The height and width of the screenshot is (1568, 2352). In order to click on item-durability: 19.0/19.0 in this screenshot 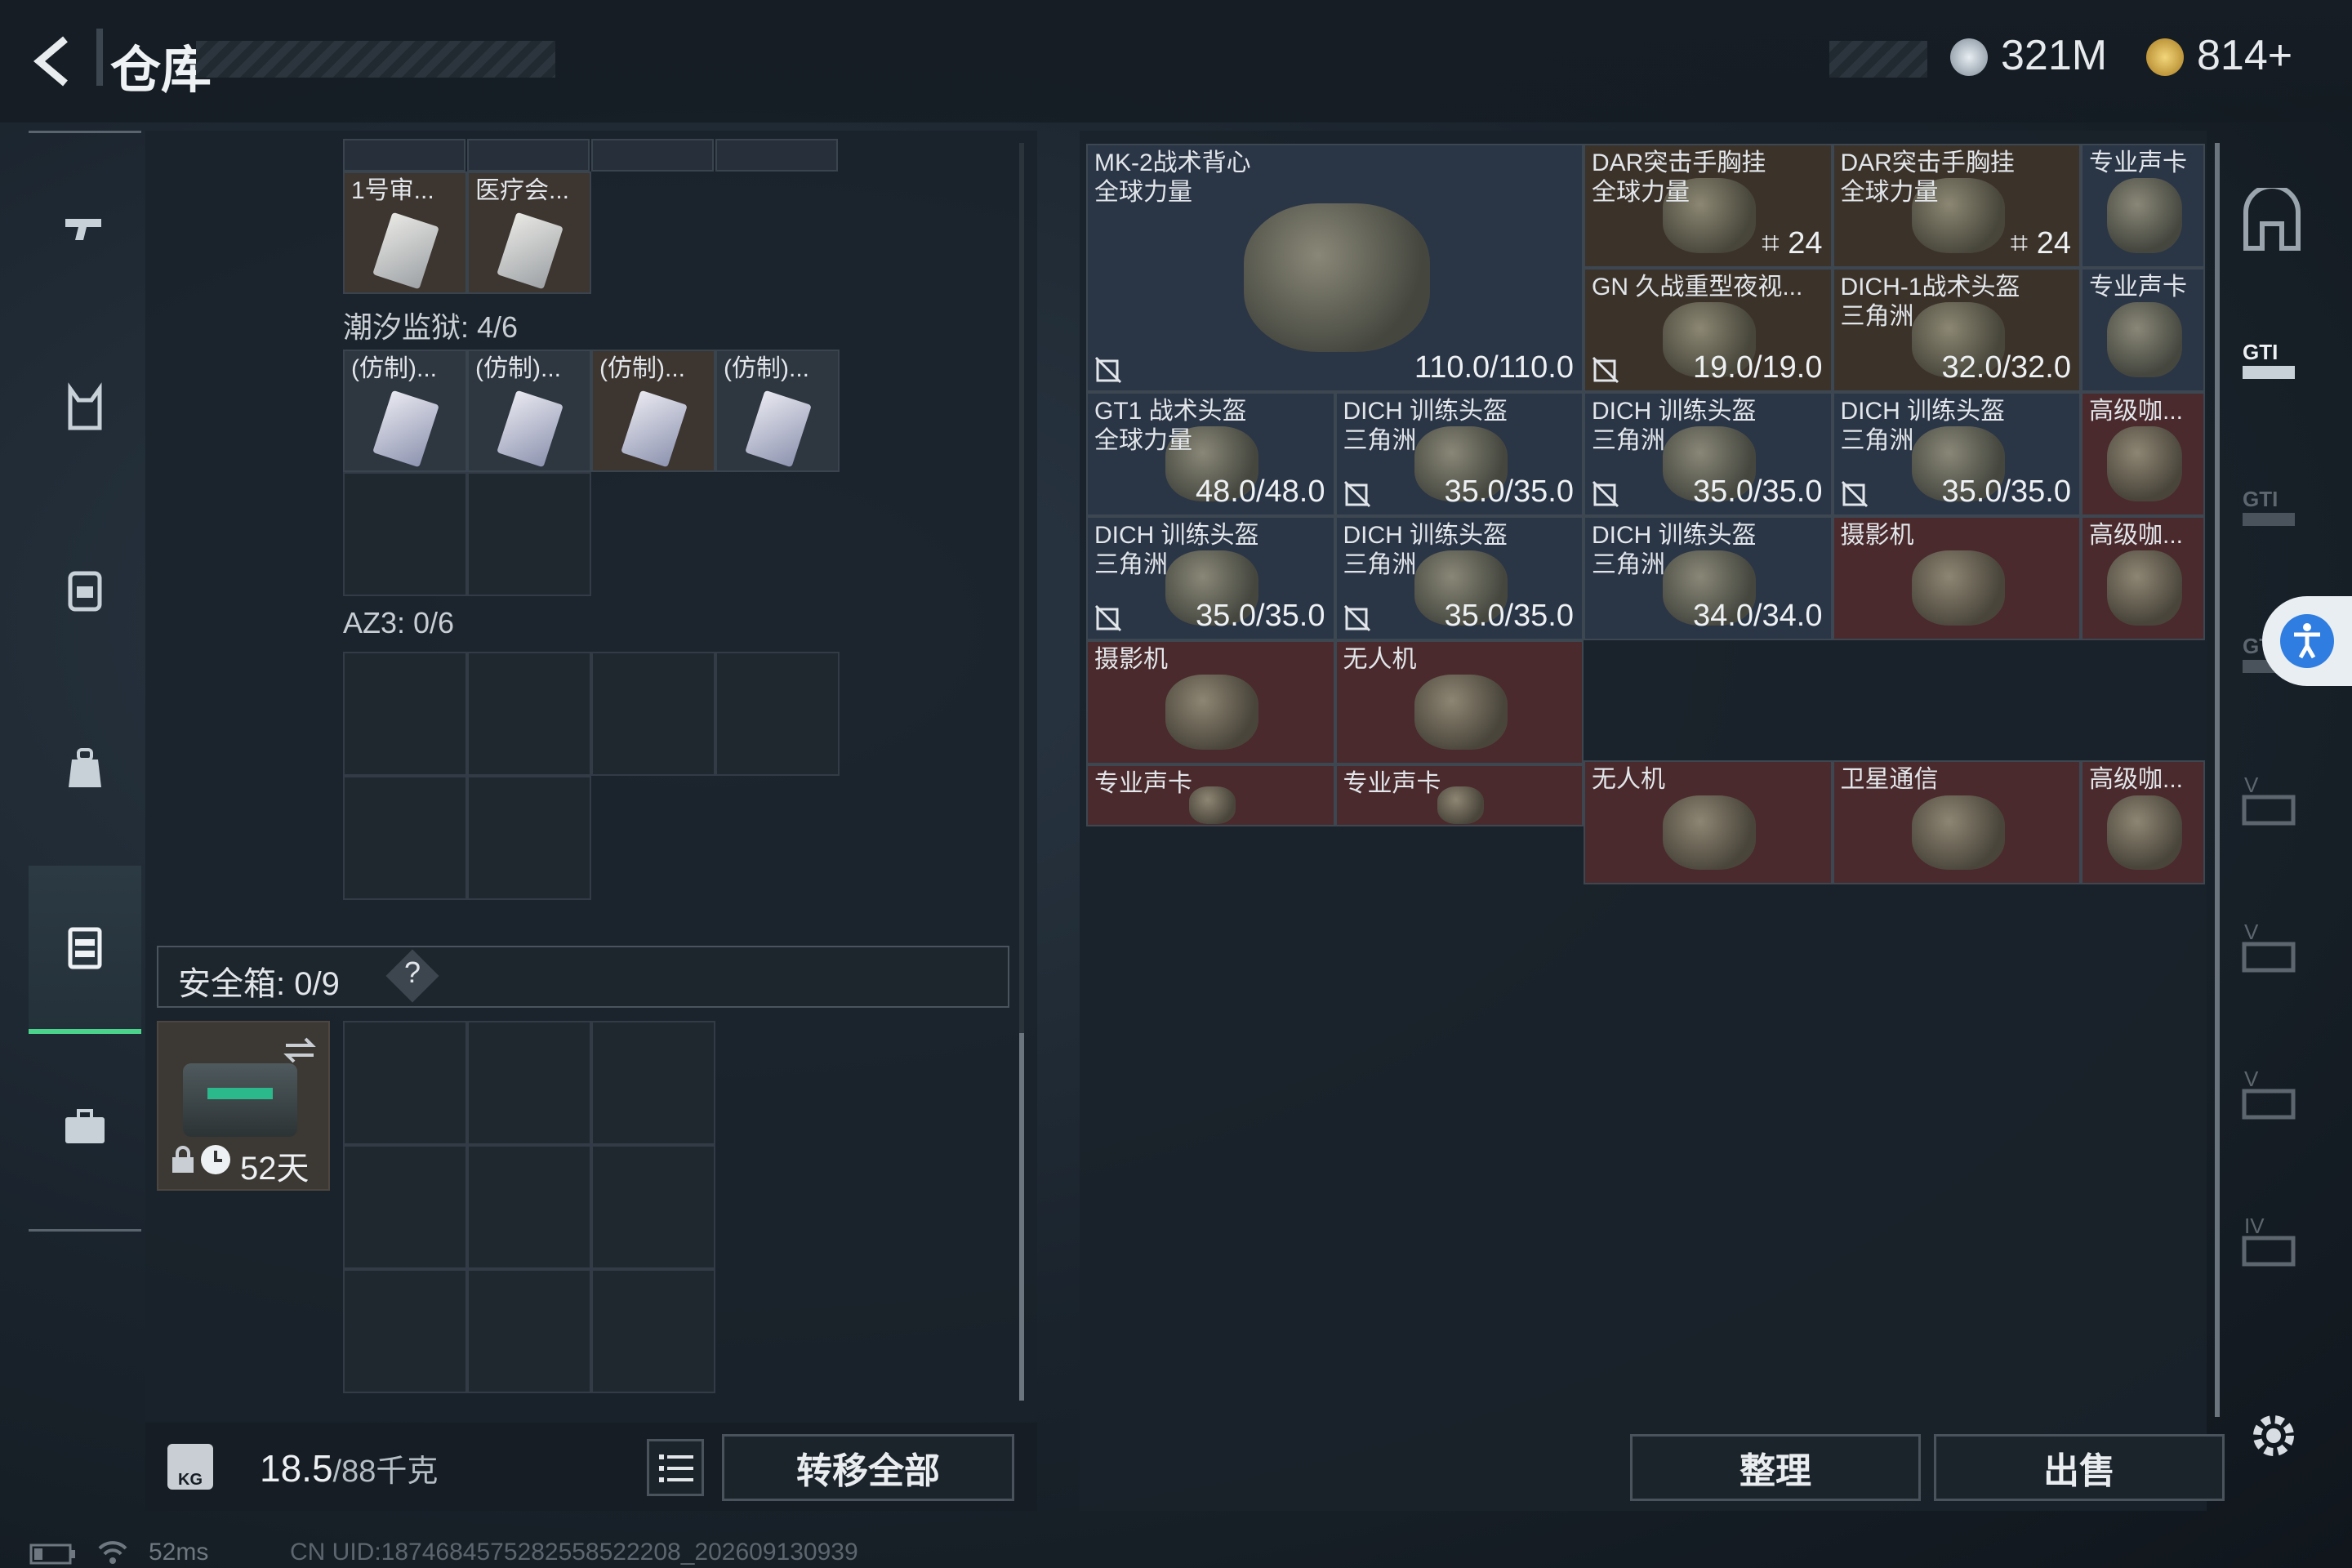, I will do `click(1758, 367)`.